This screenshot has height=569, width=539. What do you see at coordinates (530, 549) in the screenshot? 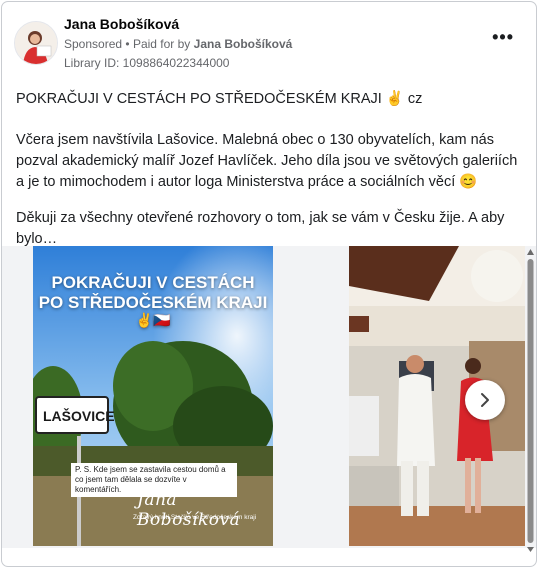
I see `scroll-down-icon` at bounding box center [530, 549].